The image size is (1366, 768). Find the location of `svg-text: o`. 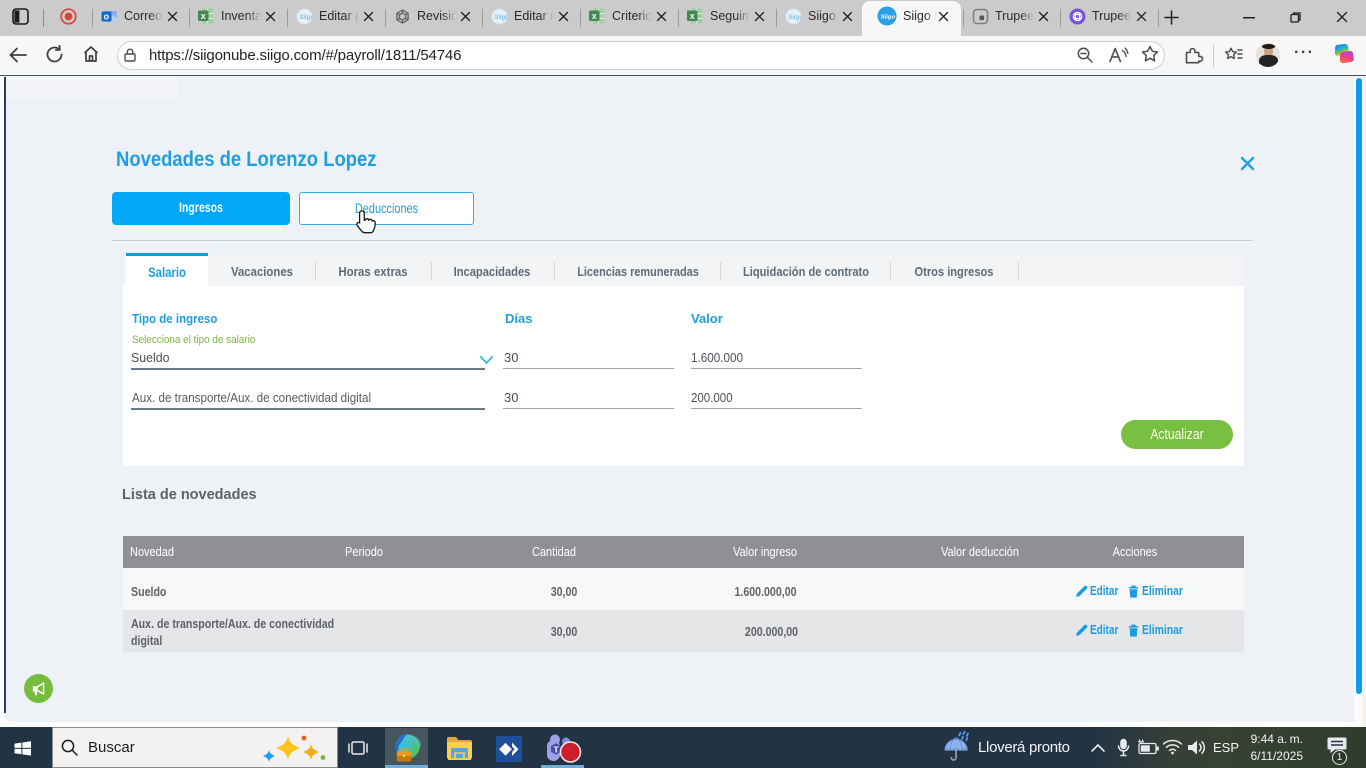

svg-text: o is located at coordinates (107, 17).